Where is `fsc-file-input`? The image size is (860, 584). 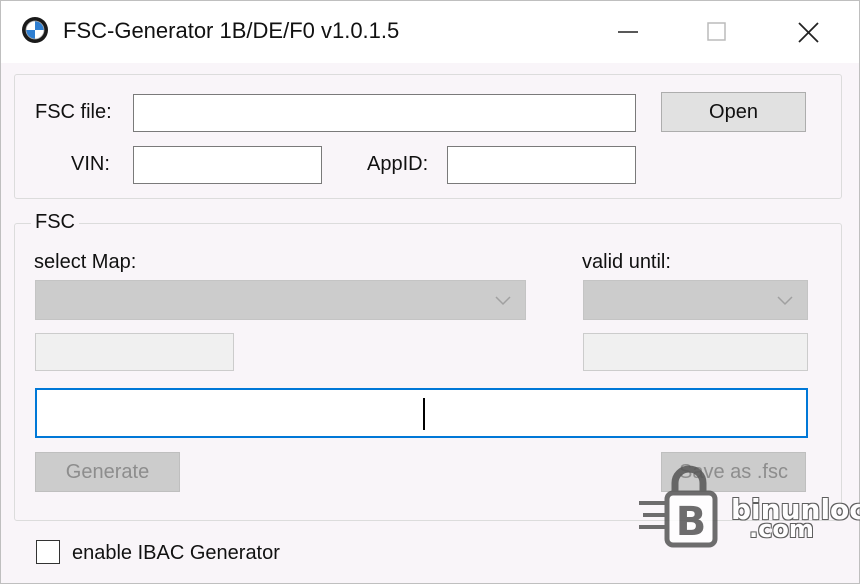
fsc-file-input is located at coordinates (384, 113).